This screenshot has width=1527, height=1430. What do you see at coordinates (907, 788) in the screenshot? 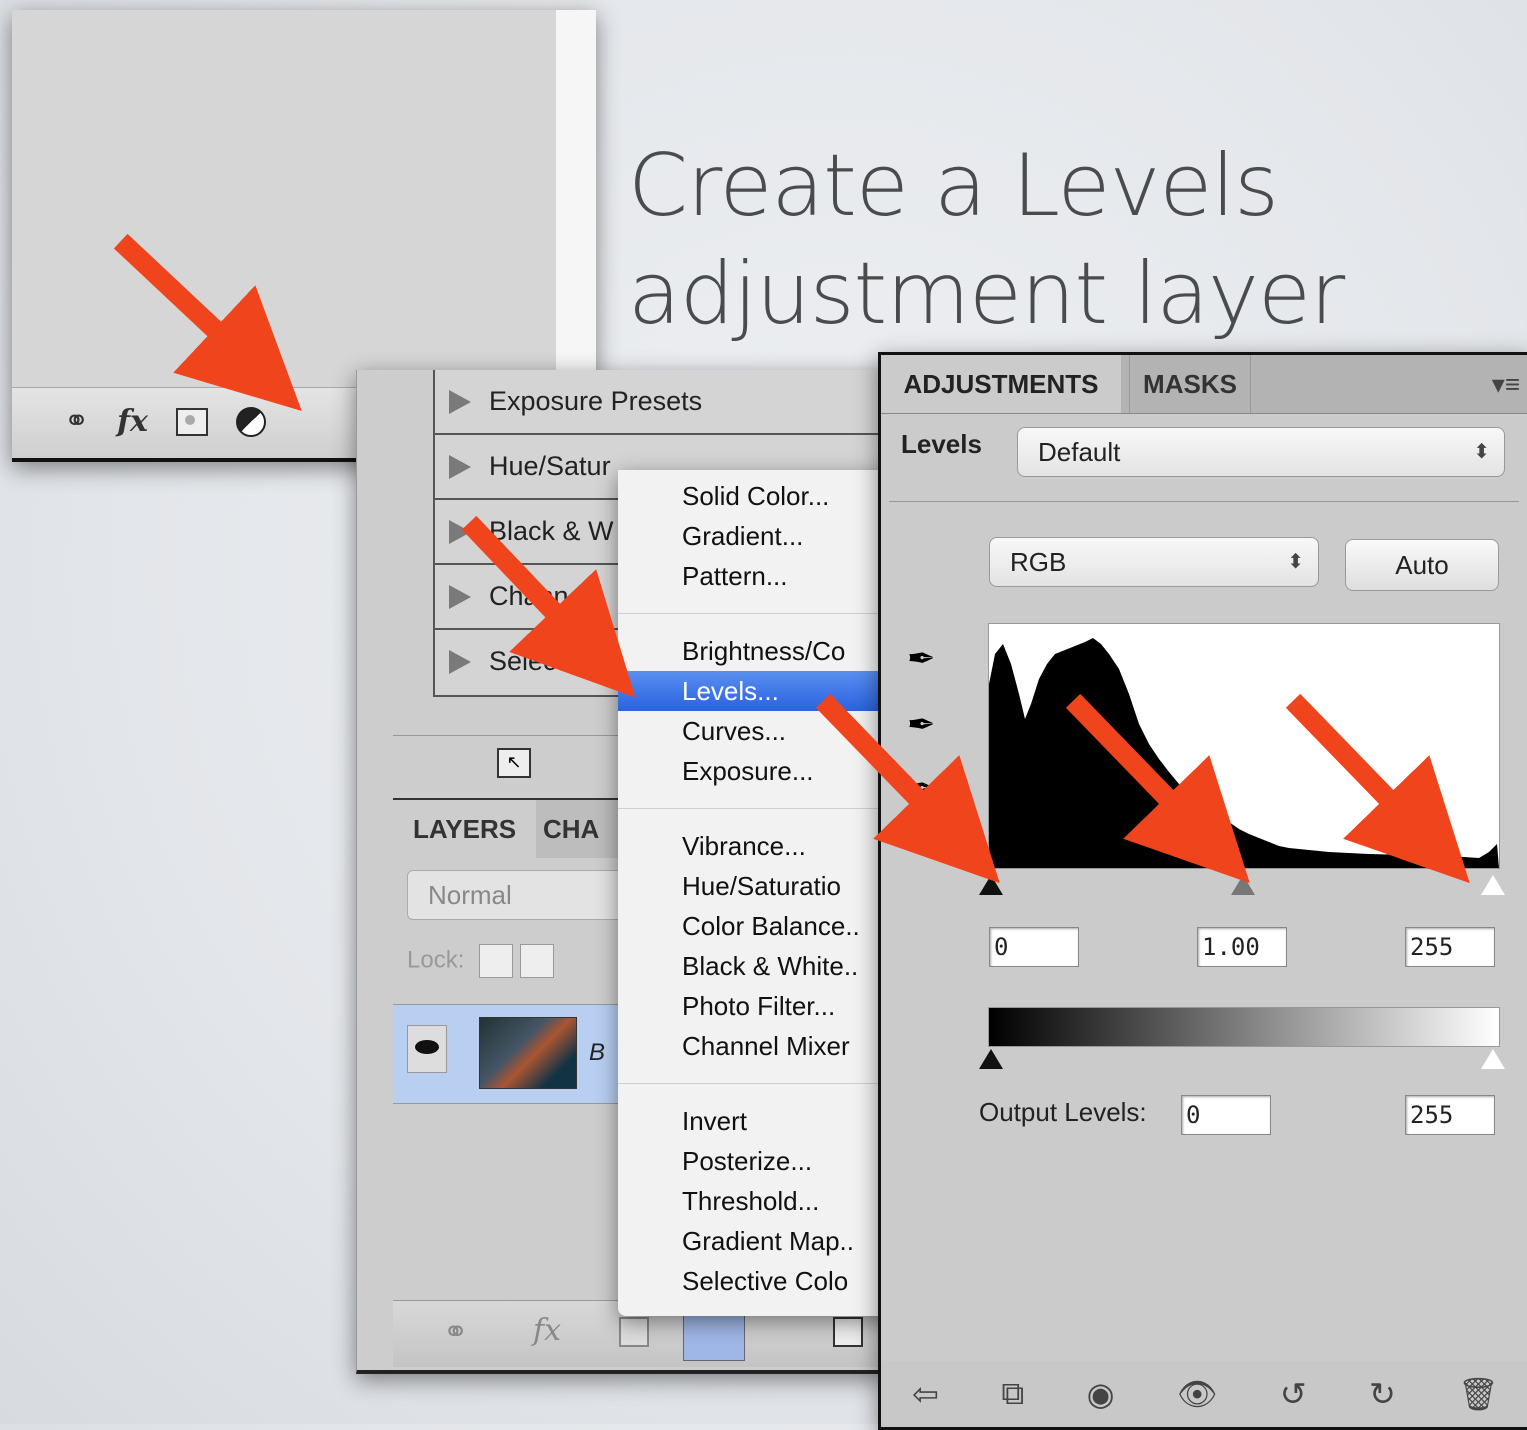
I see `arrow-to-black-slider` at bounding box center [907, 788].